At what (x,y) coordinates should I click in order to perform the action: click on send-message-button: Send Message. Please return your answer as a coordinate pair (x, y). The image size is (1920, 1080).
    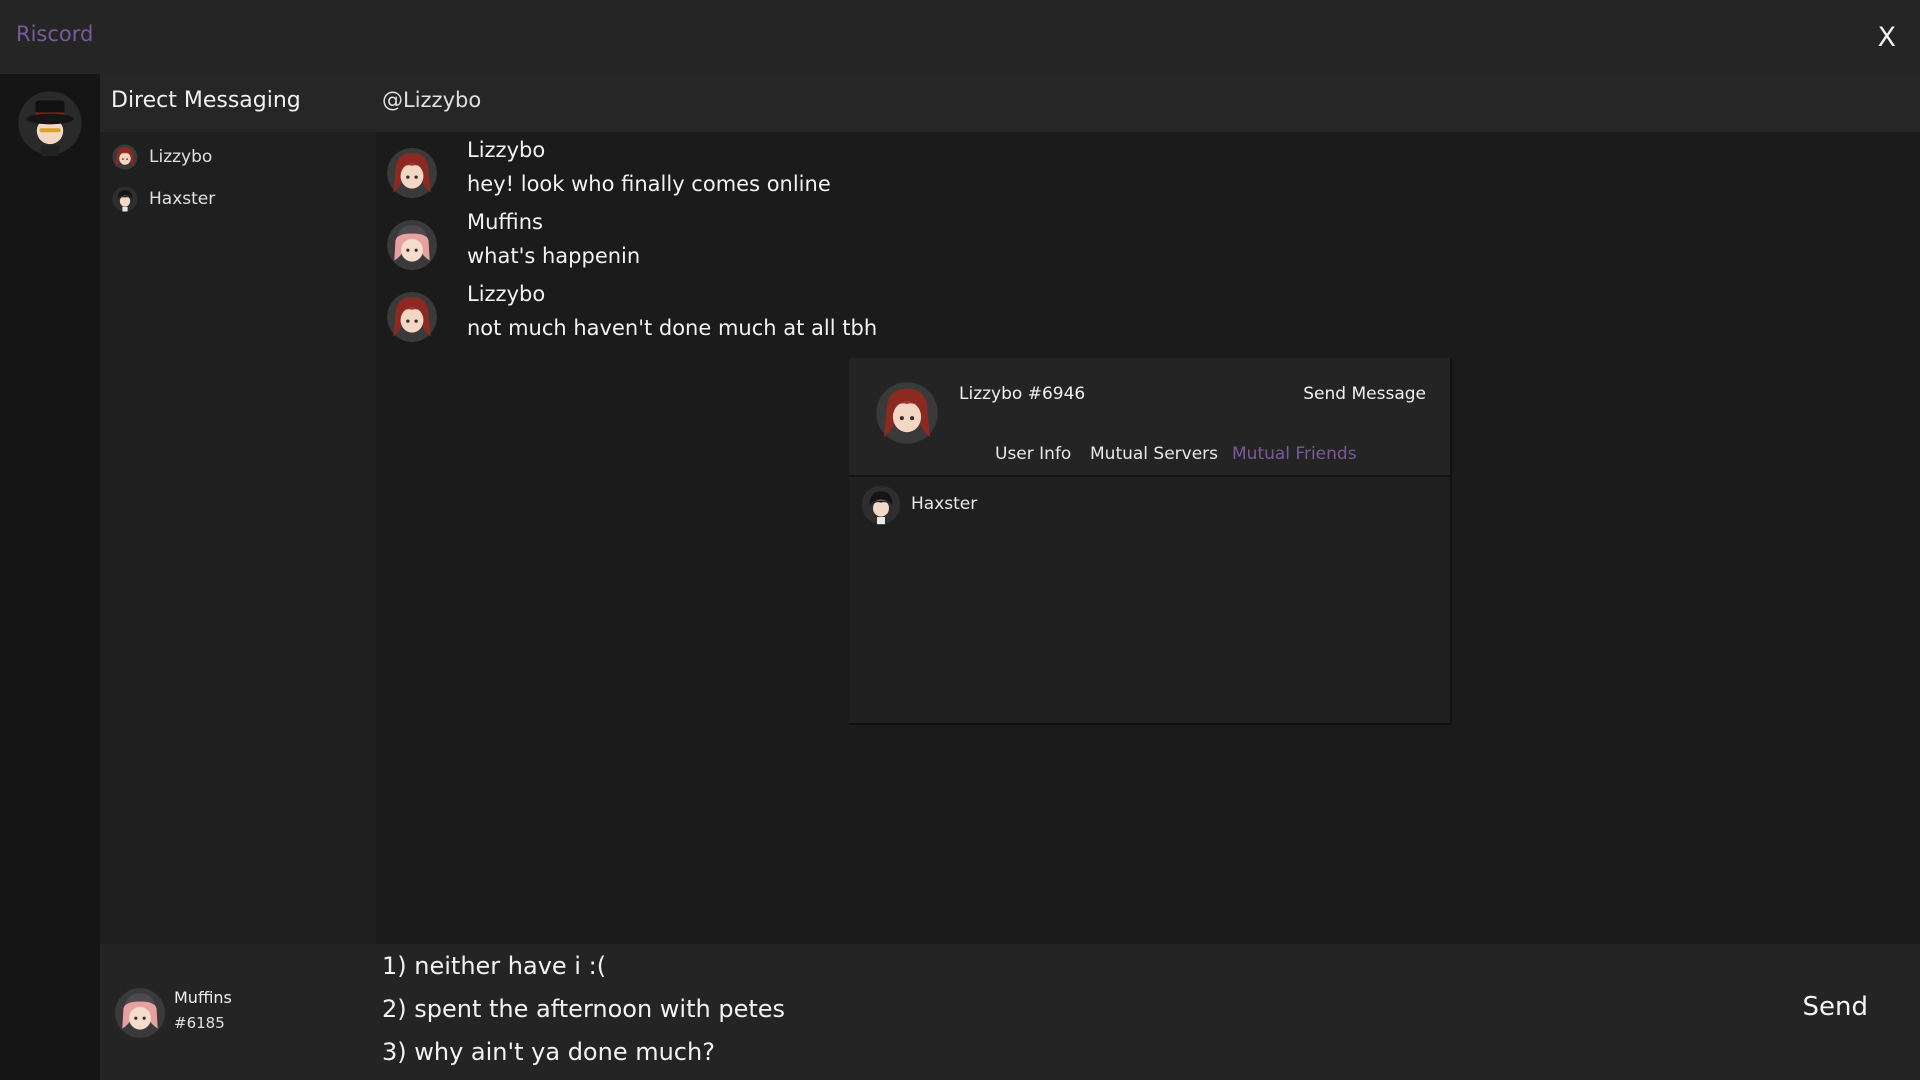
    Looking at the image, I should click on (1364, 394).